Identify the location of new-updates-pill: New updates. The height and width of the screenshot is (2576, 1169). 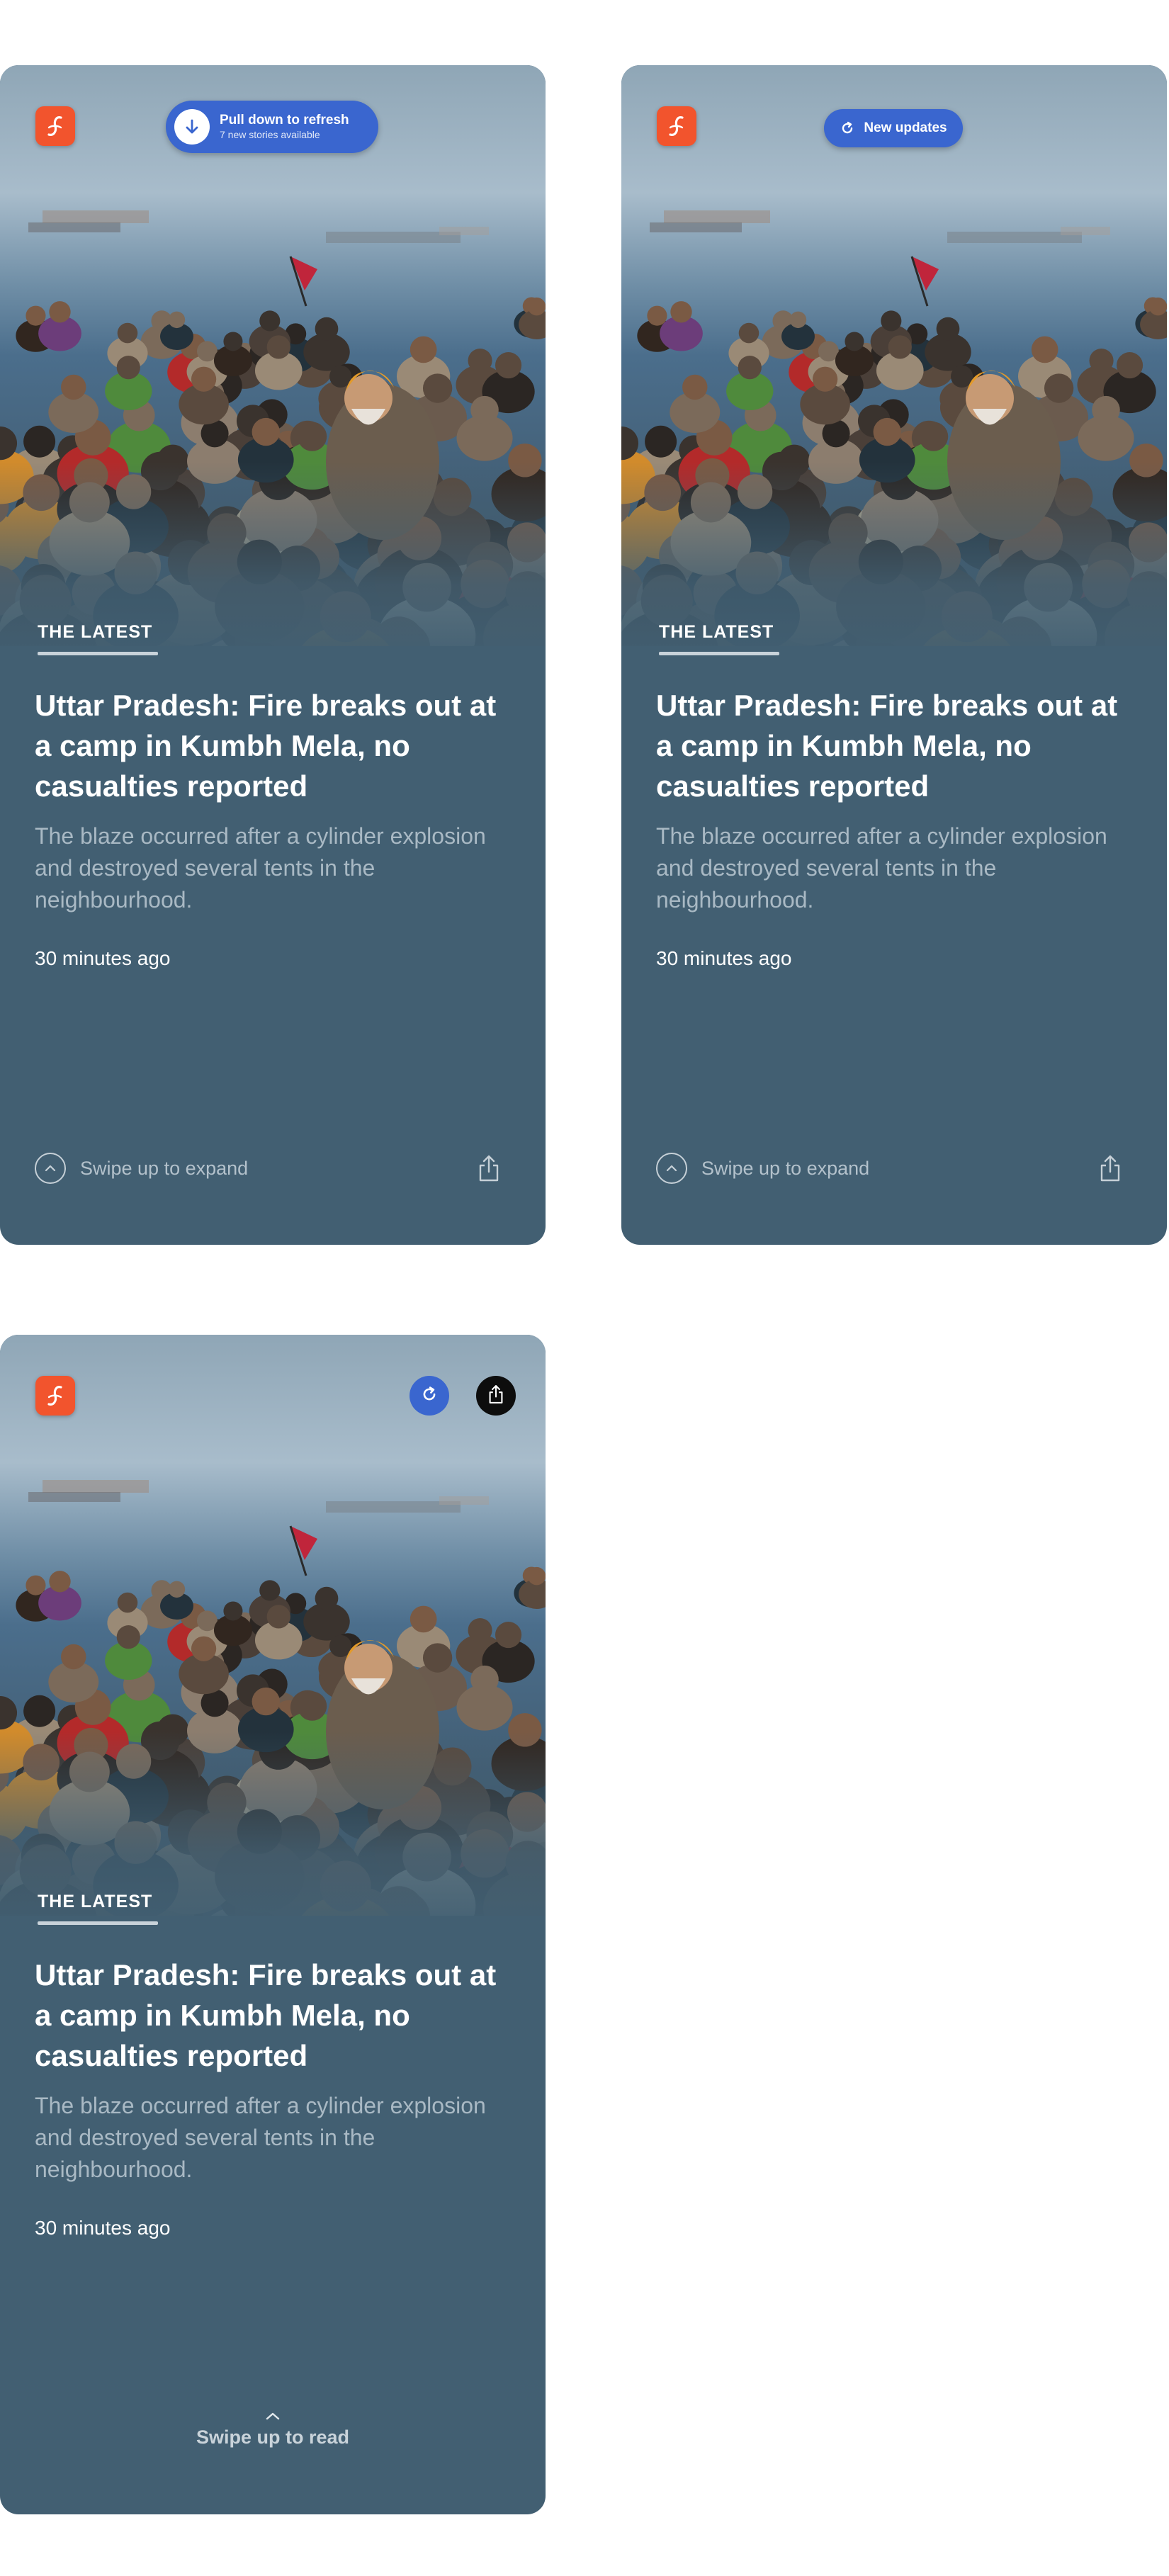
(893, 128).